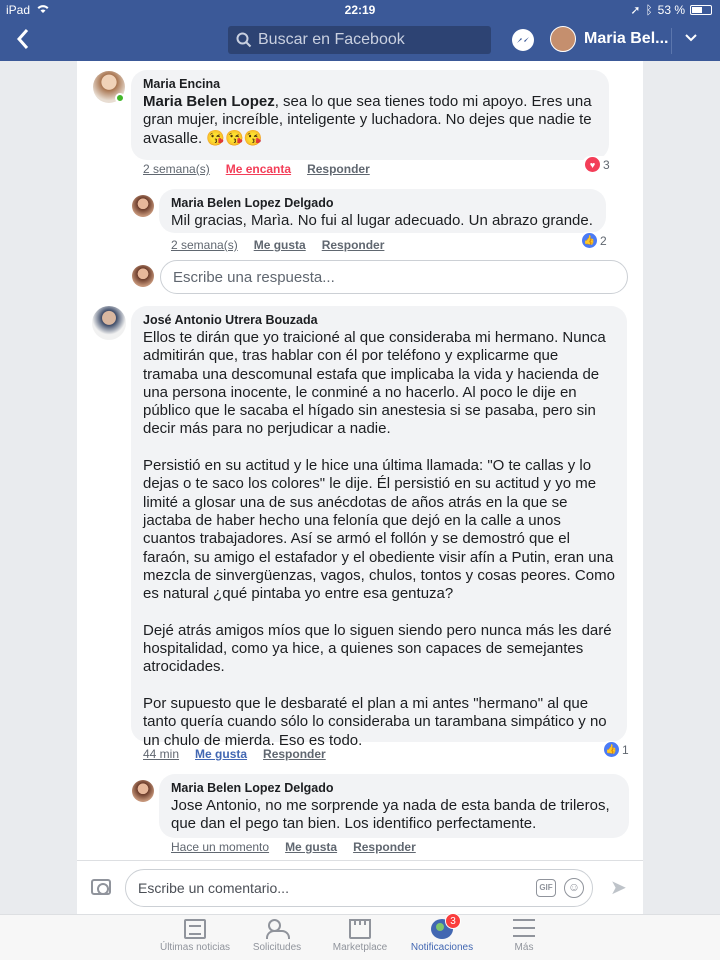  I want to click on battery-icon, so click(701, 10).